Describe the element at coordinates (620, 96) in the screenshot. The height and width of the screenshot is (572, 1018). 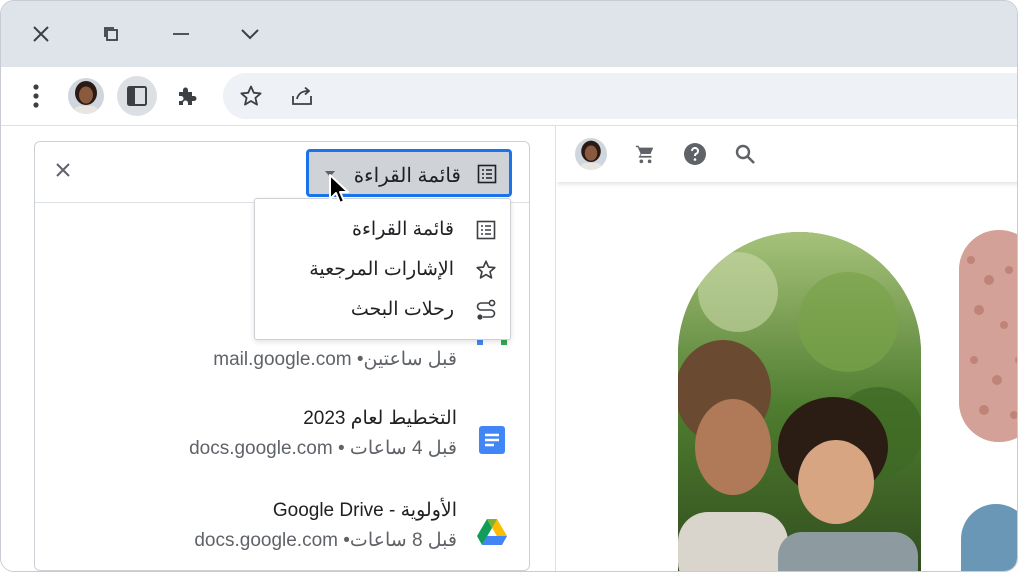
I see `address-bar` at that location.